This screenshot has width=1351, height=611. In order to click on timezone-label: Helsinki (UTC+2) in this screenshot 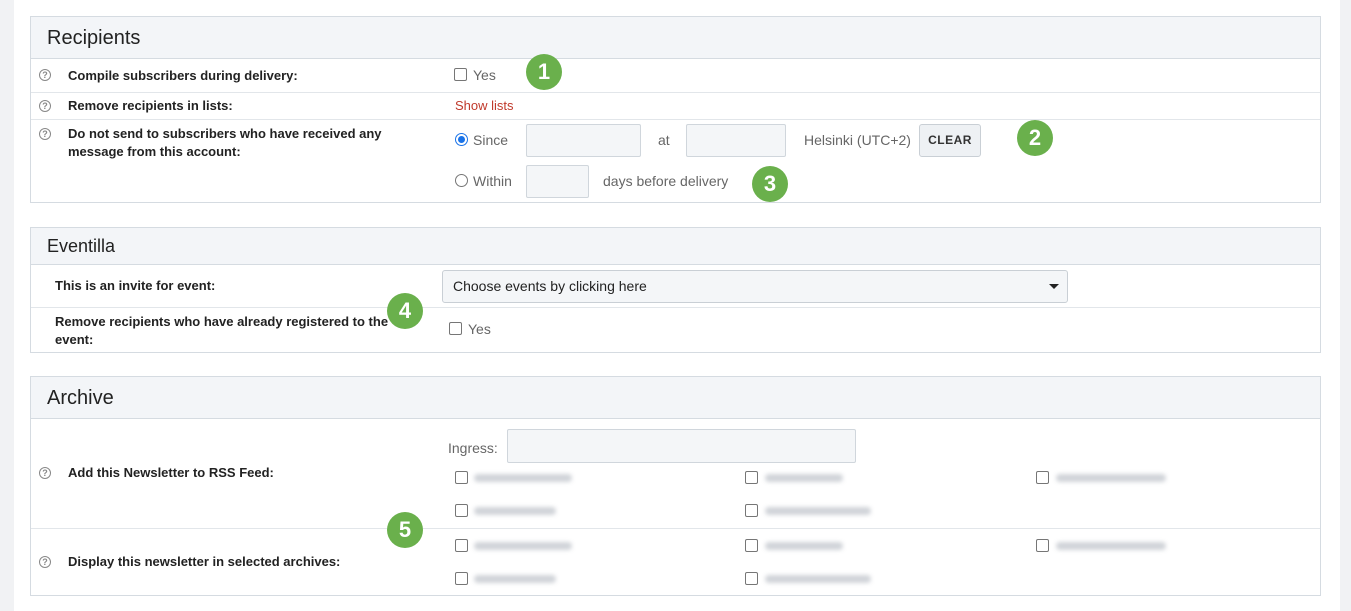, I will do `click(857, 140)`.